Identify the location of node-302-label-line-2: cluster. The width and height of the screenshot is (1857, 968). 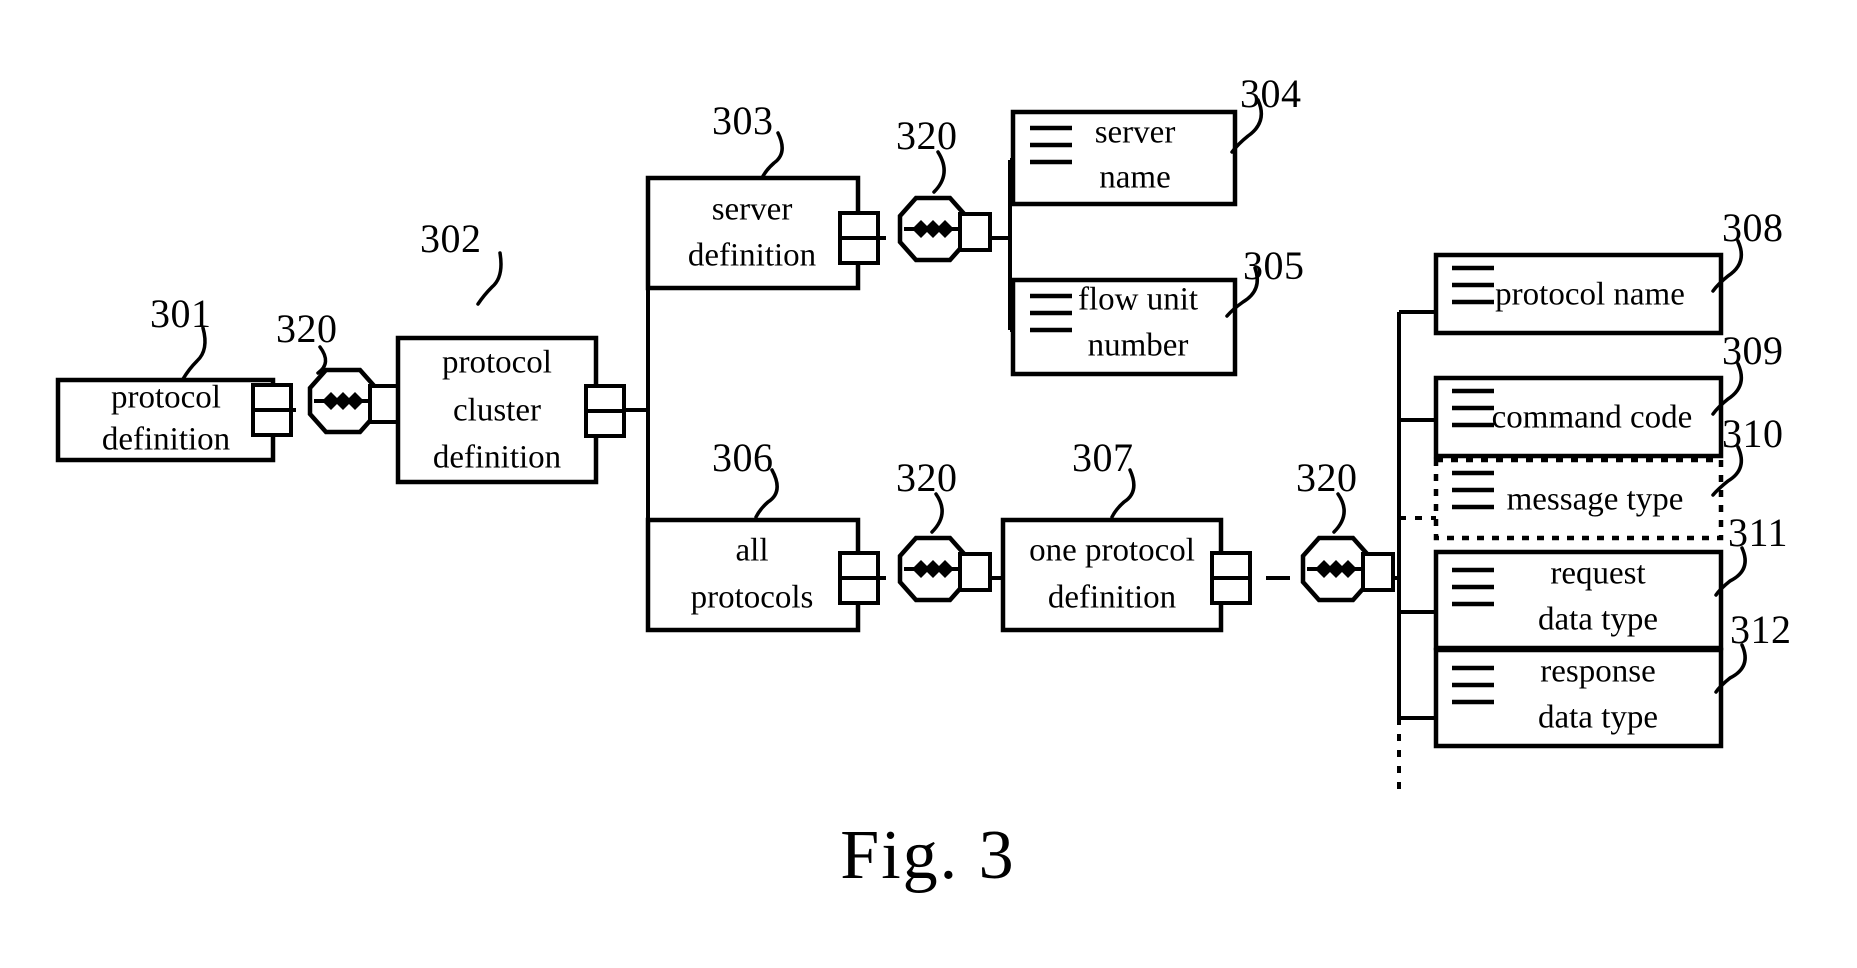
(497, 411).